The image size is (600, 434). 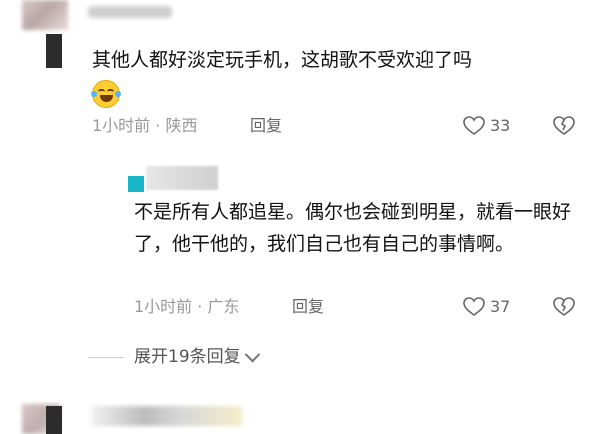 I want to click on replier-avatar, so click(x=136, y=184).